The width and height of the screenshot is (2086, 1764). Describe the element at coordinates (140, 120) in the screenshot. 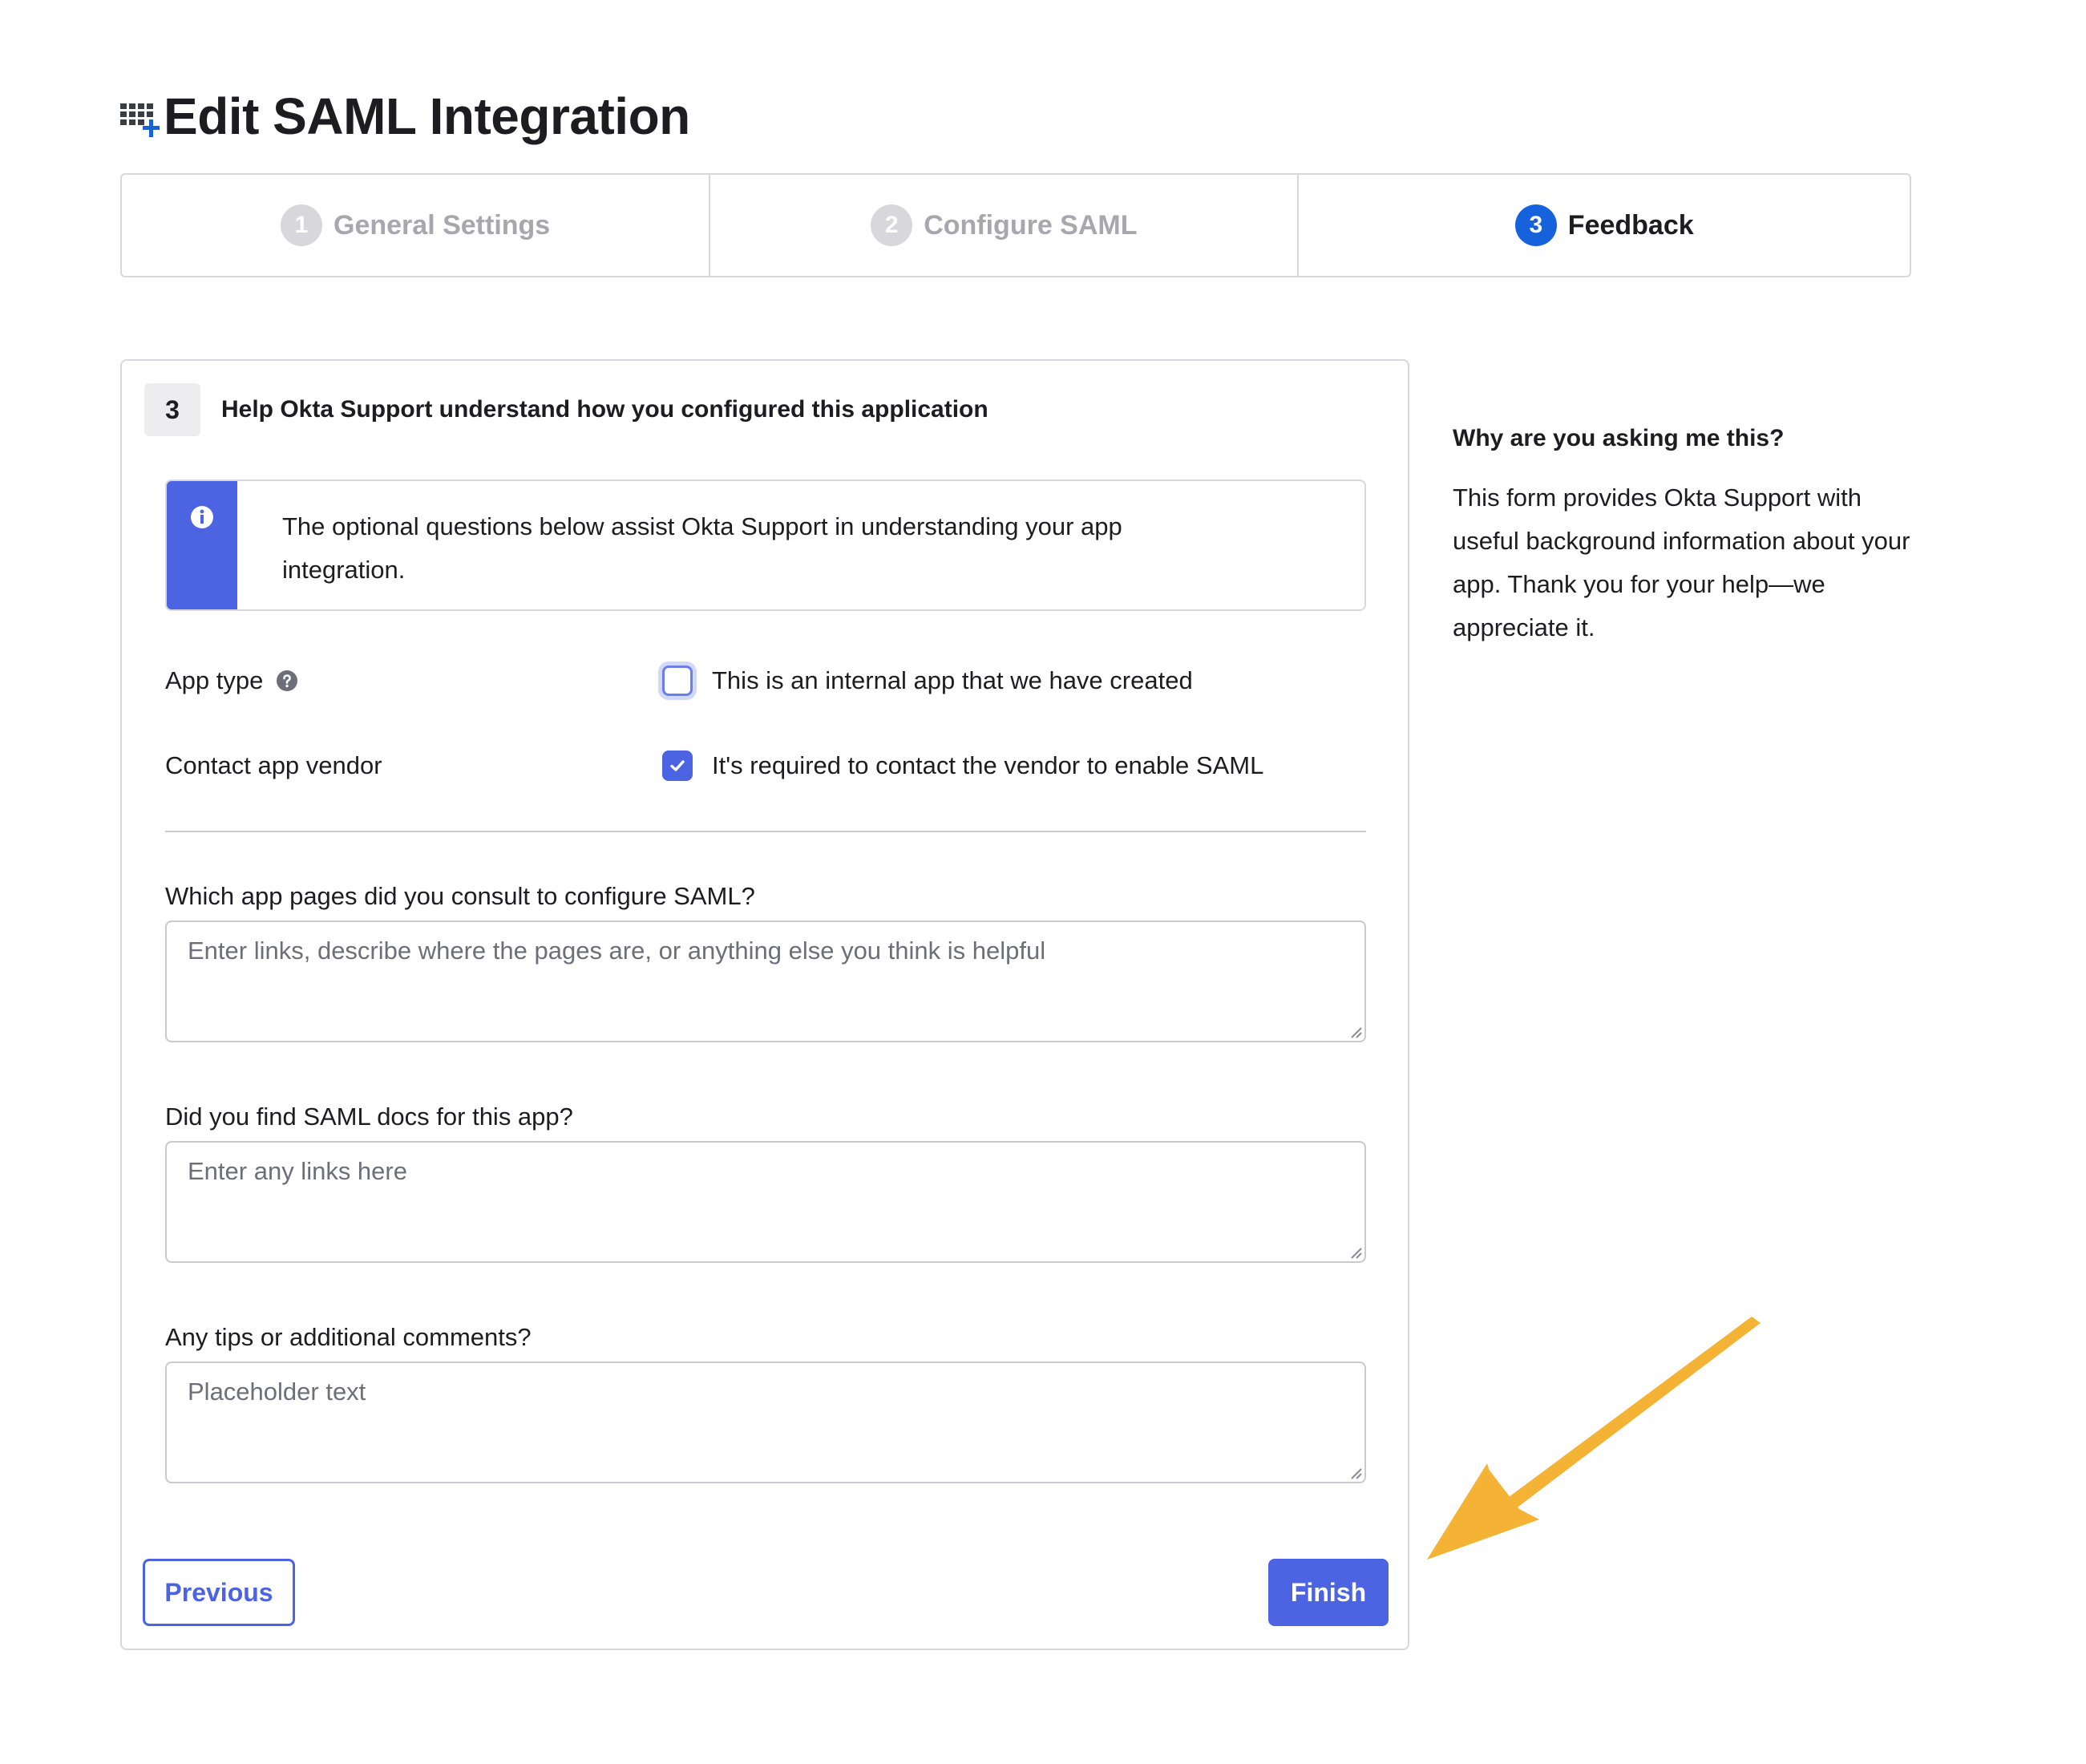

I see `app-grid-plus-icon` at that location.